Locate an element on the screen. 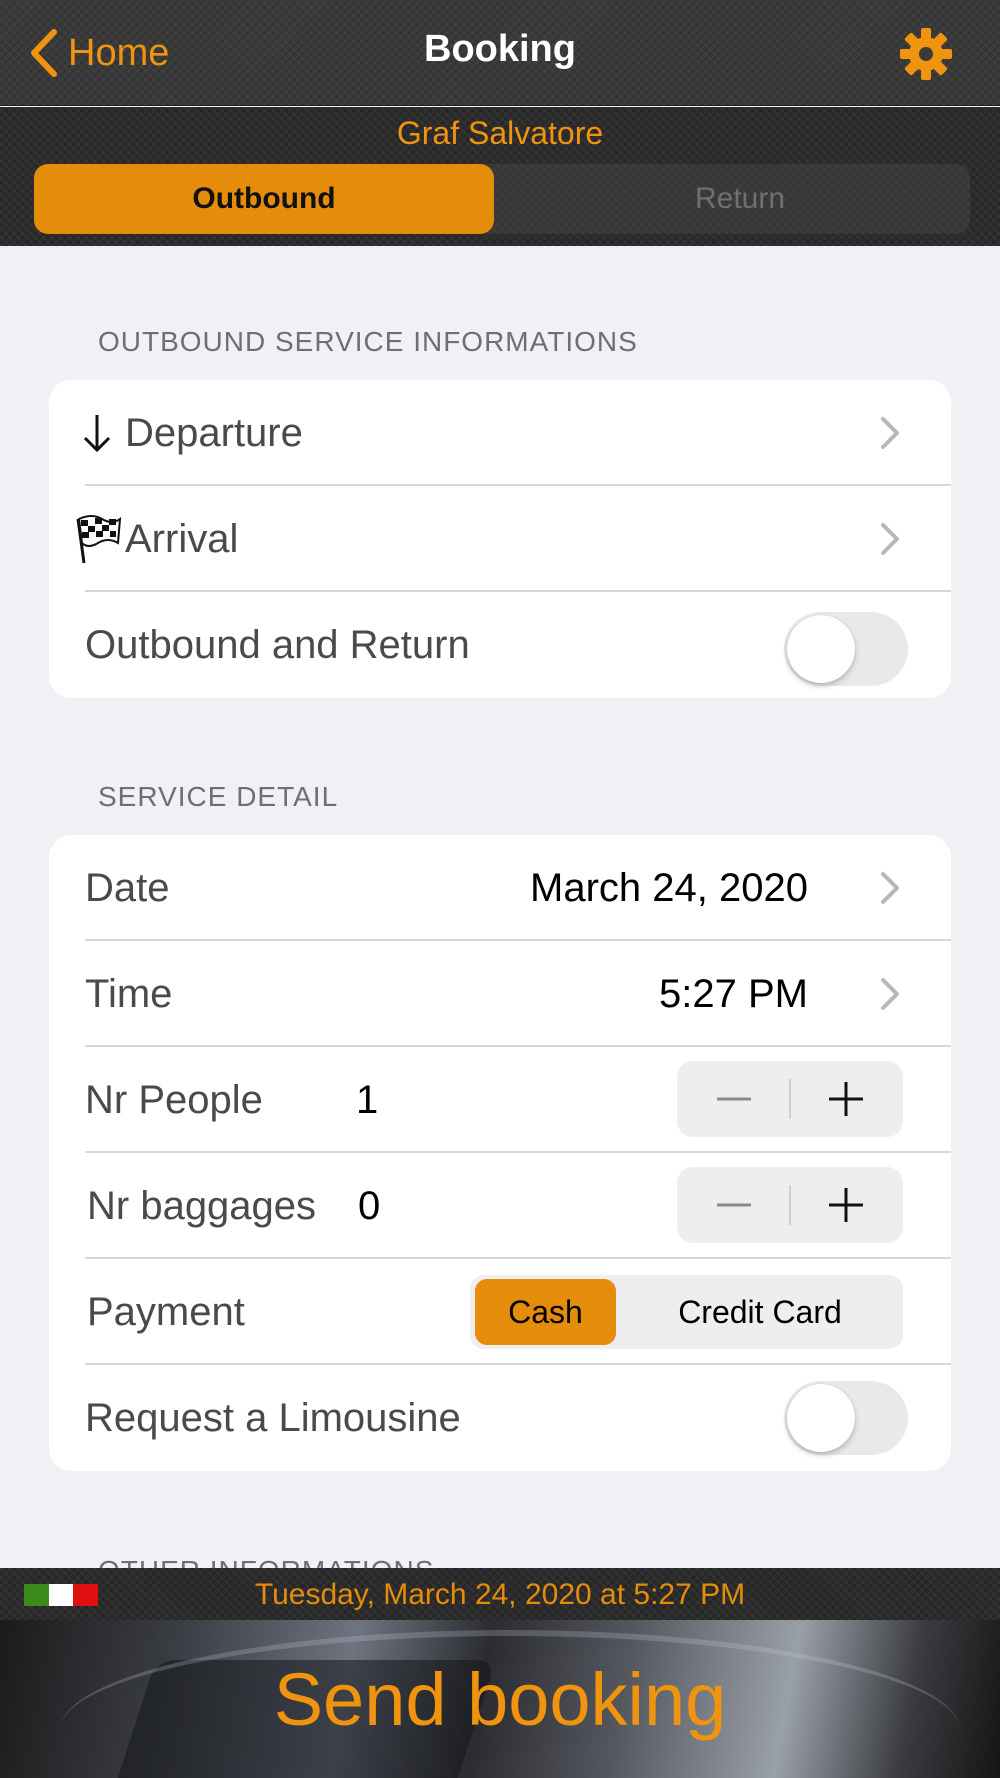 Image resolution: width=1000 pixels, height=1778 pixels. service-detail-section-header: SERVICE DETAIL is located at coordinates (218, 796).